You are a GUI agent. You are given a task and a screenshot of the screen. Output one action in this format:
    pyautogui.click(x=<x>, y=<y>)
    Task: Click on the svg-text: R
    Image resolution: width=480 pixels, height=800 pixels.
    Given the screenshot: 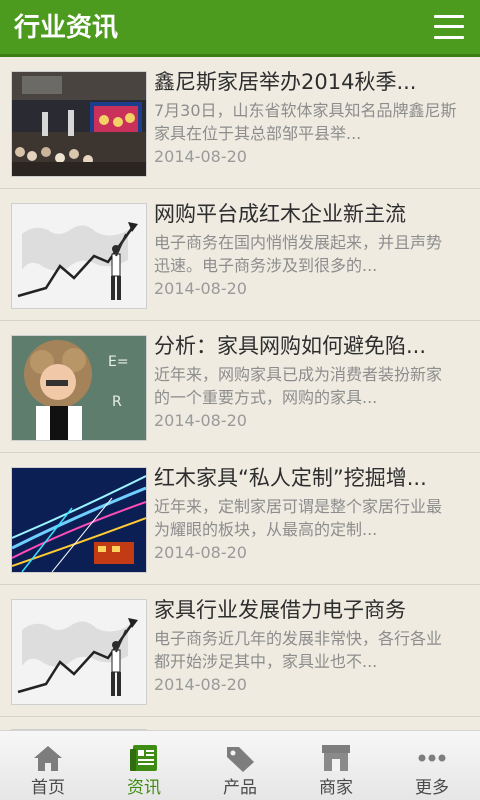 What is the action you would take?
    pyautogui.click(x=117, y=402)
    